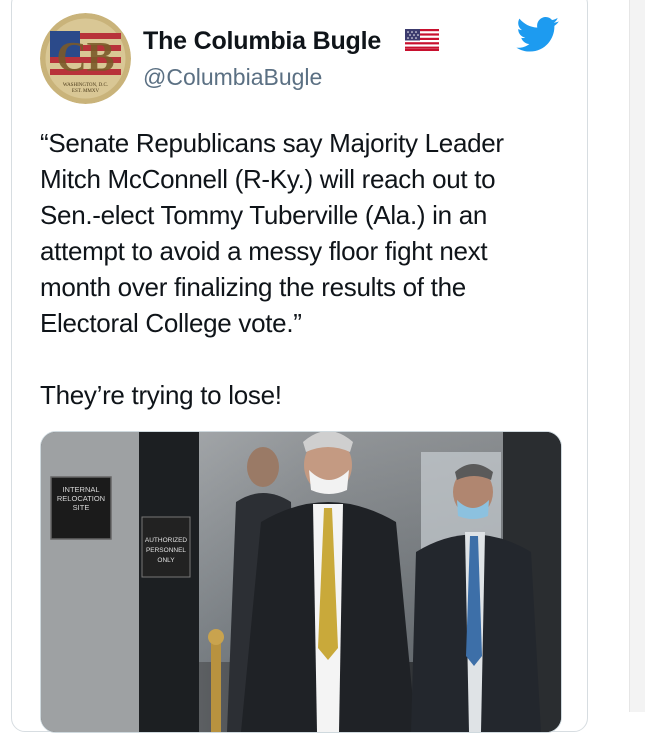 The height and width of the screenshot is (733, 645). I want to click on avatar-monogram: CB, so click(85, 58).